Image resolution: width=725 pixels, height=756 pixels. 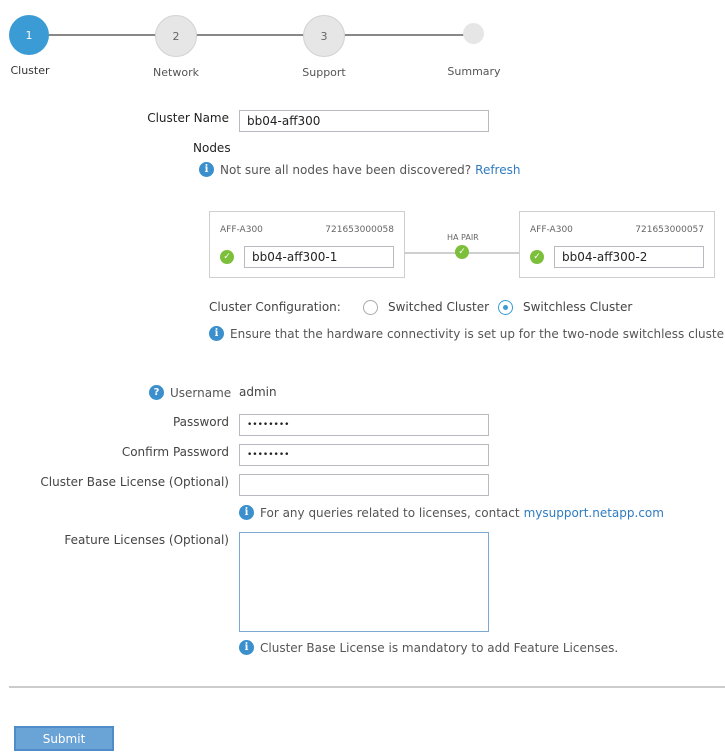 What do you see at coordinates (474, 71) in the screenshot?
I see `step-label-summary: Summary` at bounding box center [474, 71].